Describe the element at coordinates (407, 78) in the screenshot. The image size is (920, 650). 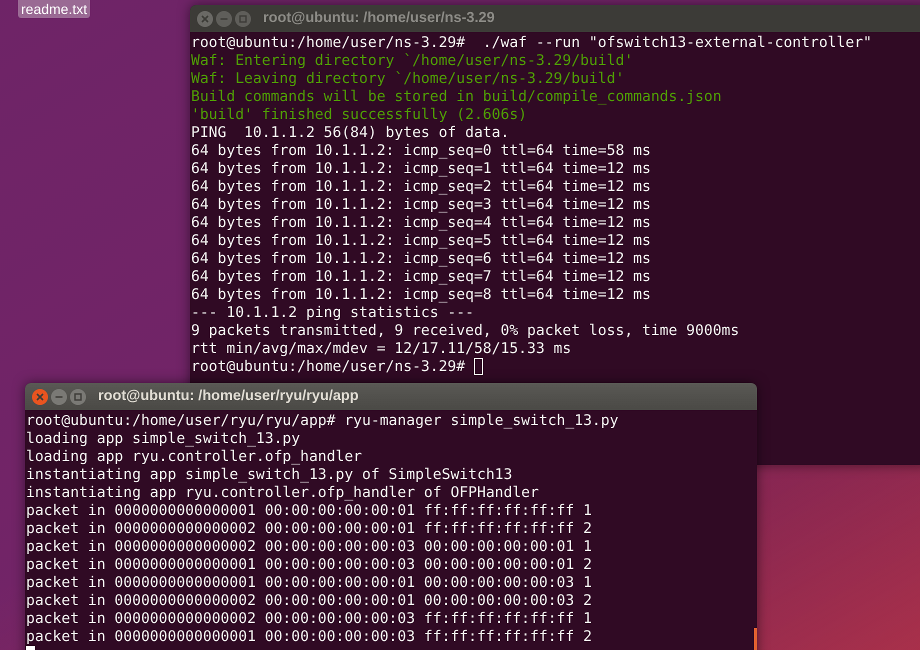
I see `terminal-line: Waf: Leaving directory `/home/user/ns-3.29/build'` at that location.